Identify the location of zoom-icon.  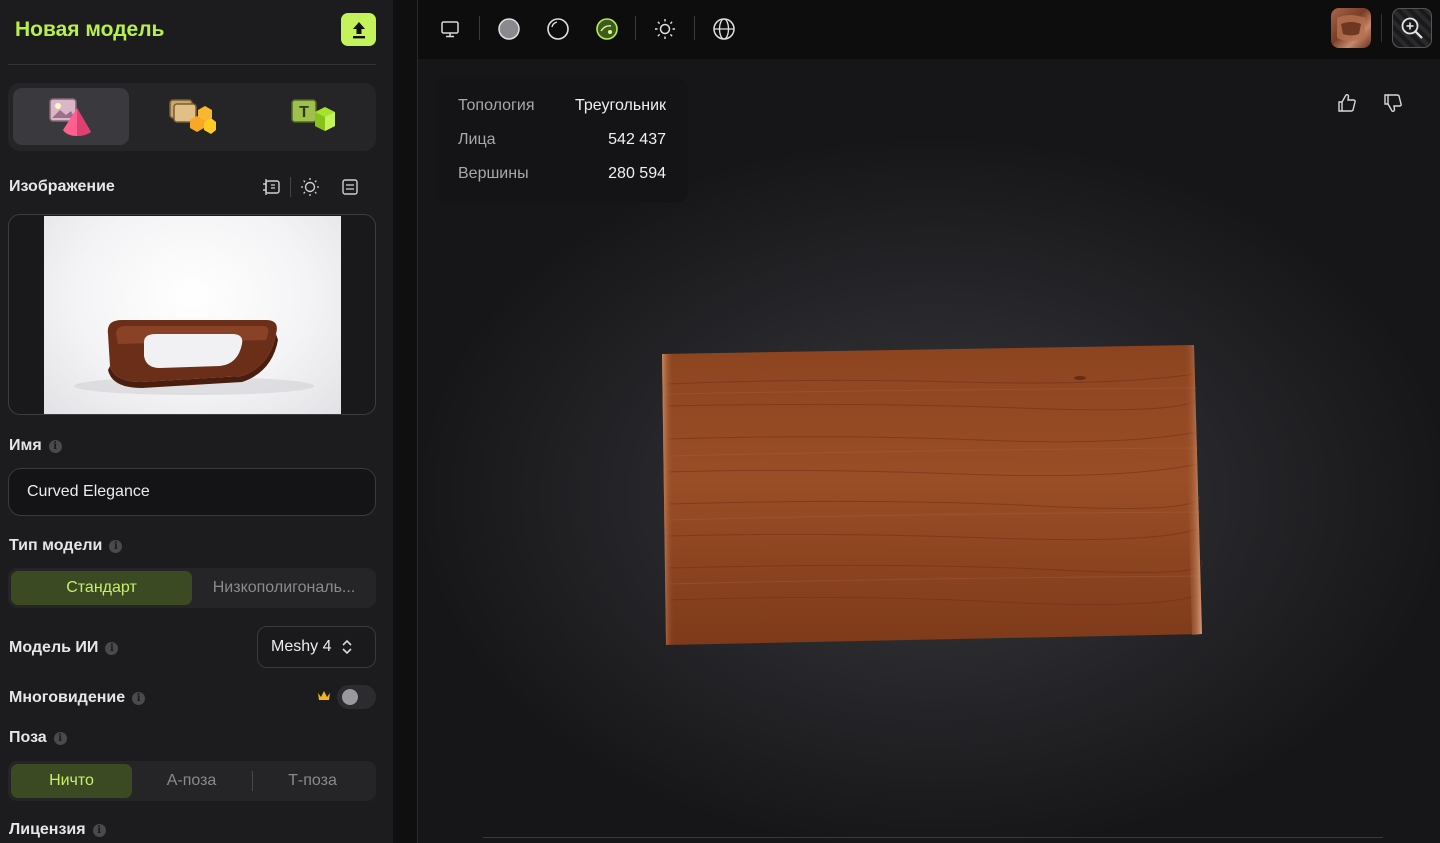
(1412, 28).